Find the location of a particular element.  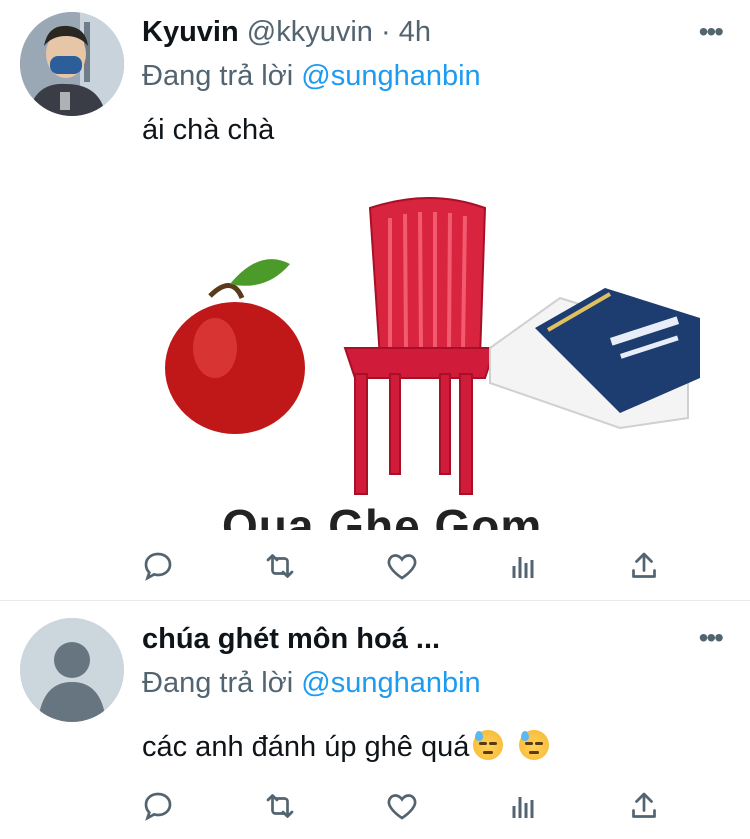

timestamp: 4h is located at coordinates (415, 32).